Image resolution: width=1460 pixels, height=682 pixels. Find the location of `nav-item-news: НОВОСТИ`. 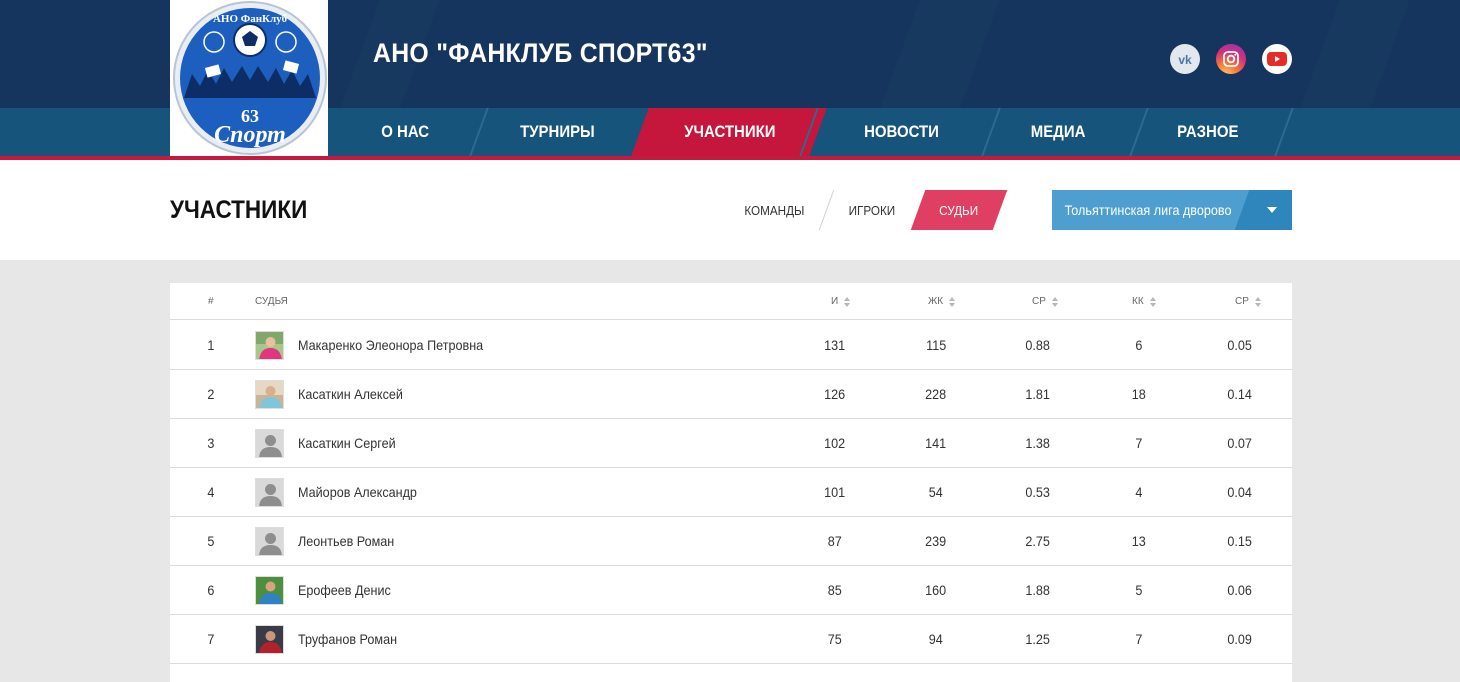

nav-item-news: НОВОСТИ is located at coordinates (902, 132).